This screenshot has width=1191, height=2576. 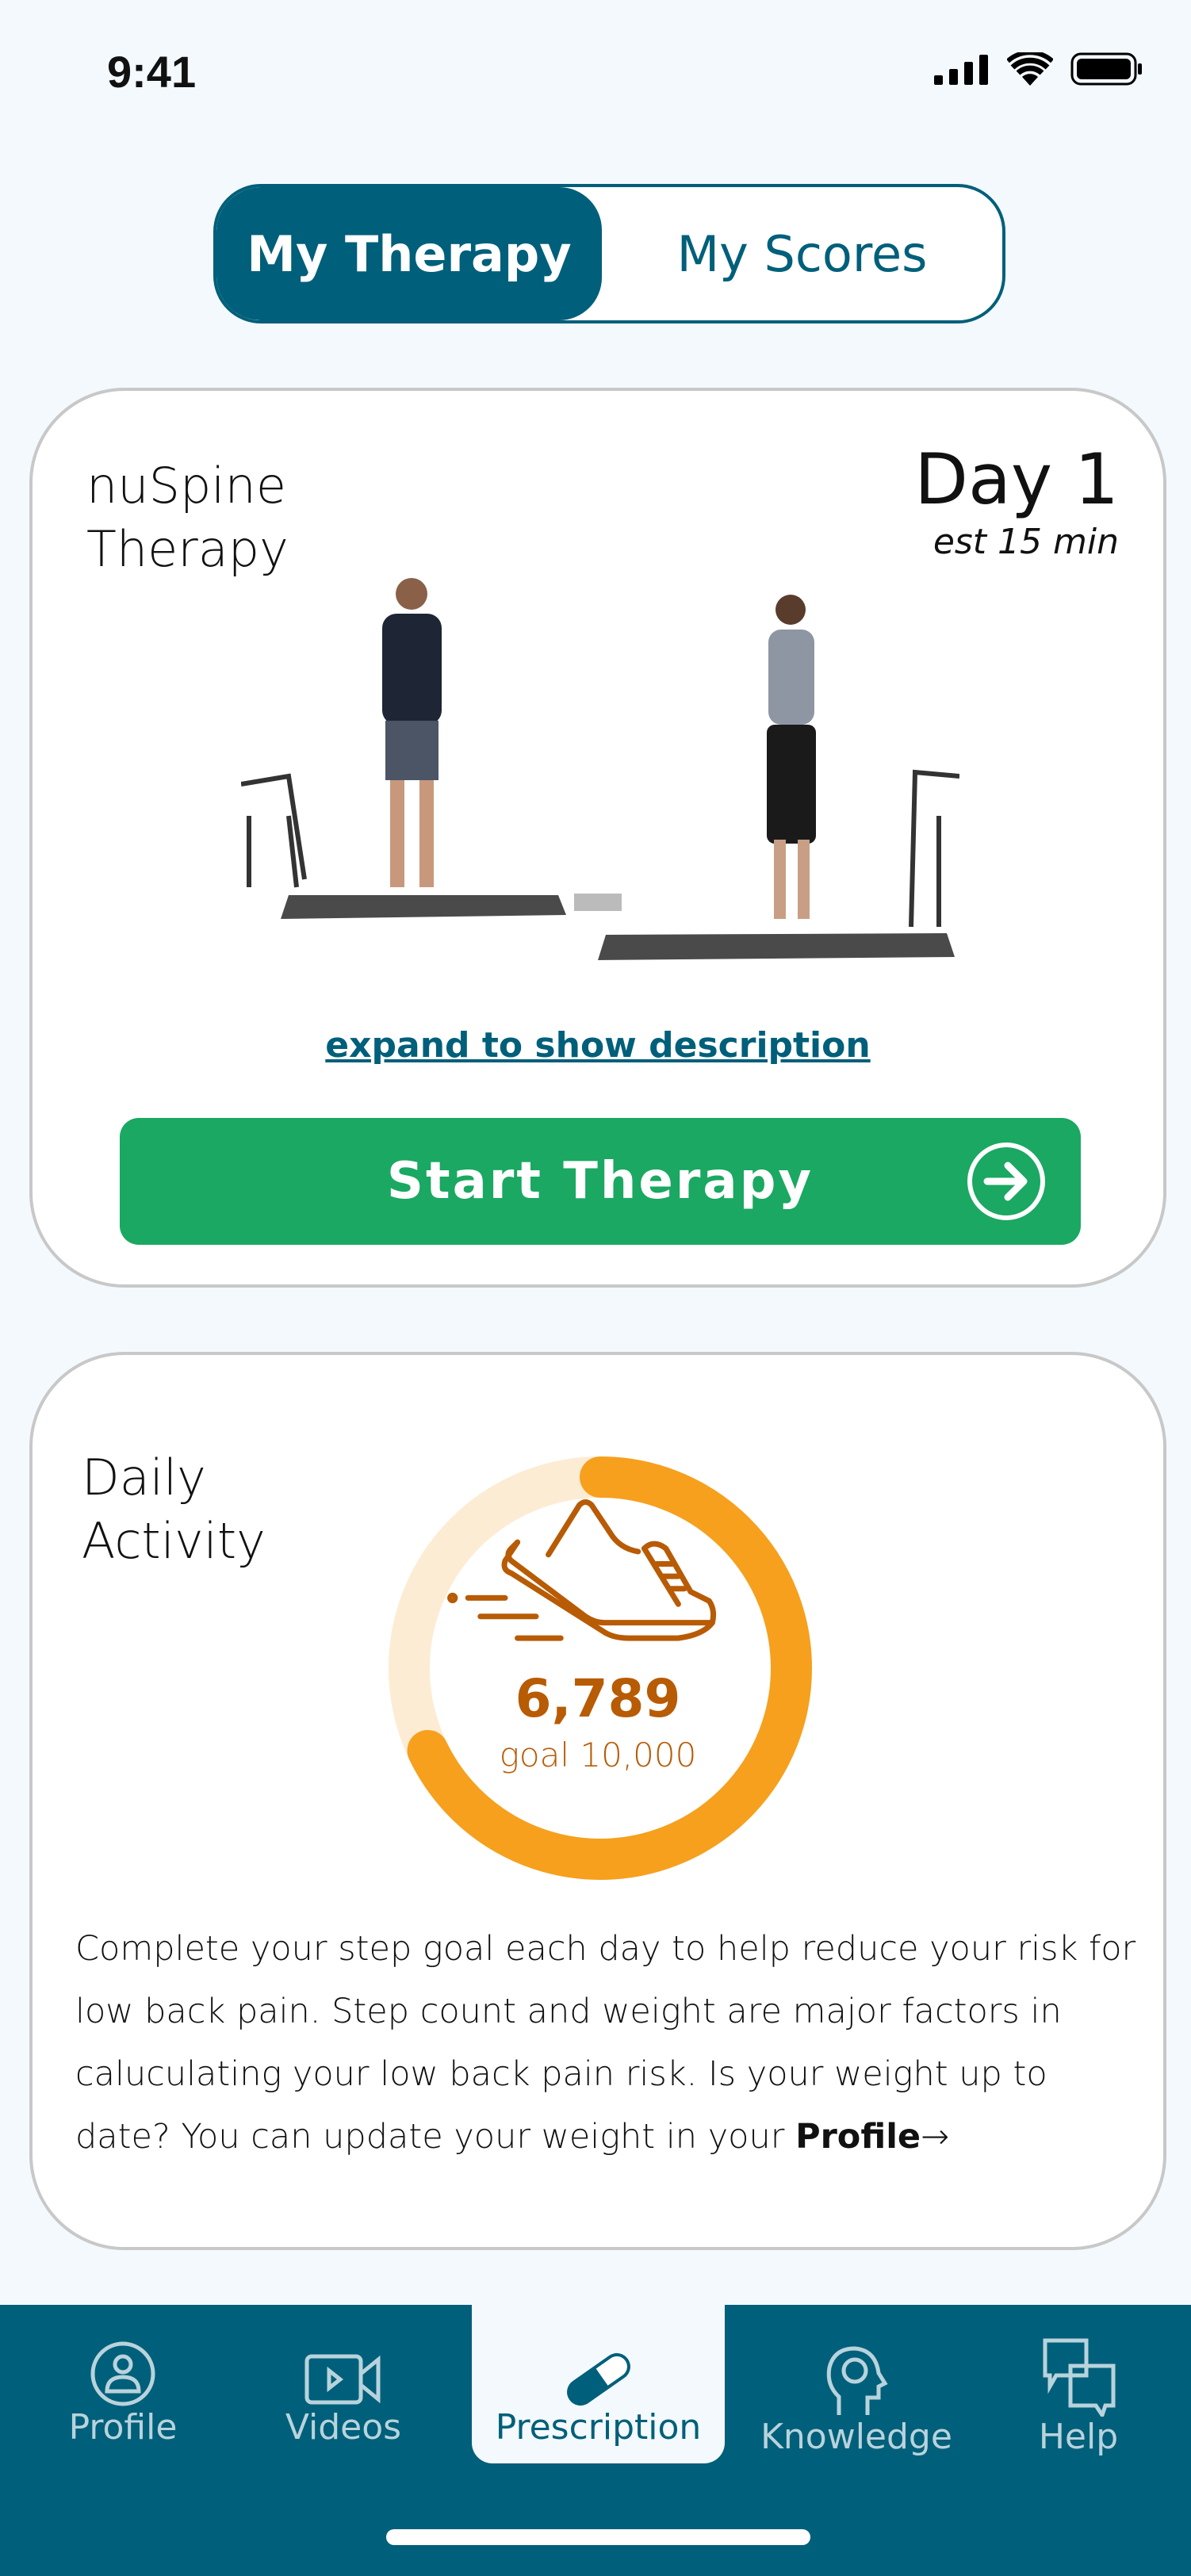 I want to click on tab-my-therapy: My Therapy, so click(x=409, y=253).